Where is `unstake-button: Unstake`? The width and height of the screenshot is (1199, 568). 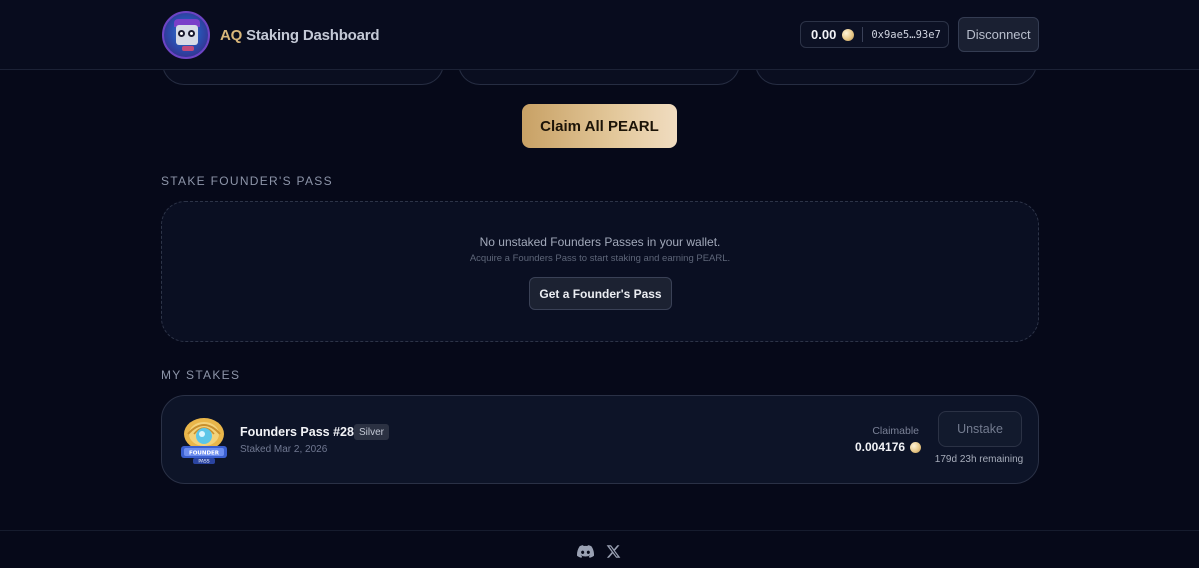
unstake-button: Unstake is located at coordinates (980, 429).